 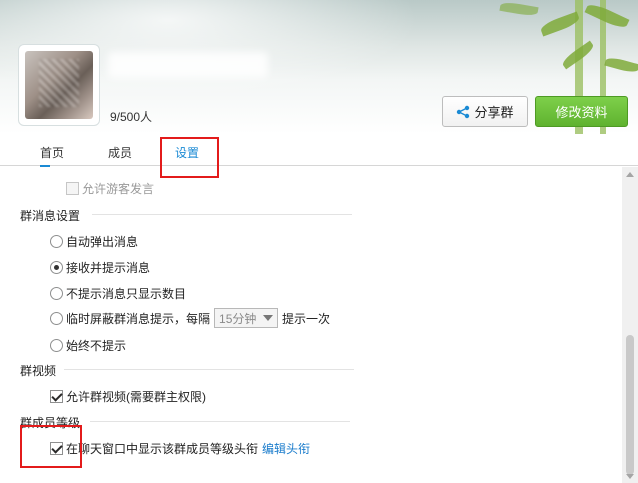 I want to click on radio-label: 临时屏蔽群消息提示，每隔, so click(x=138, y=318).